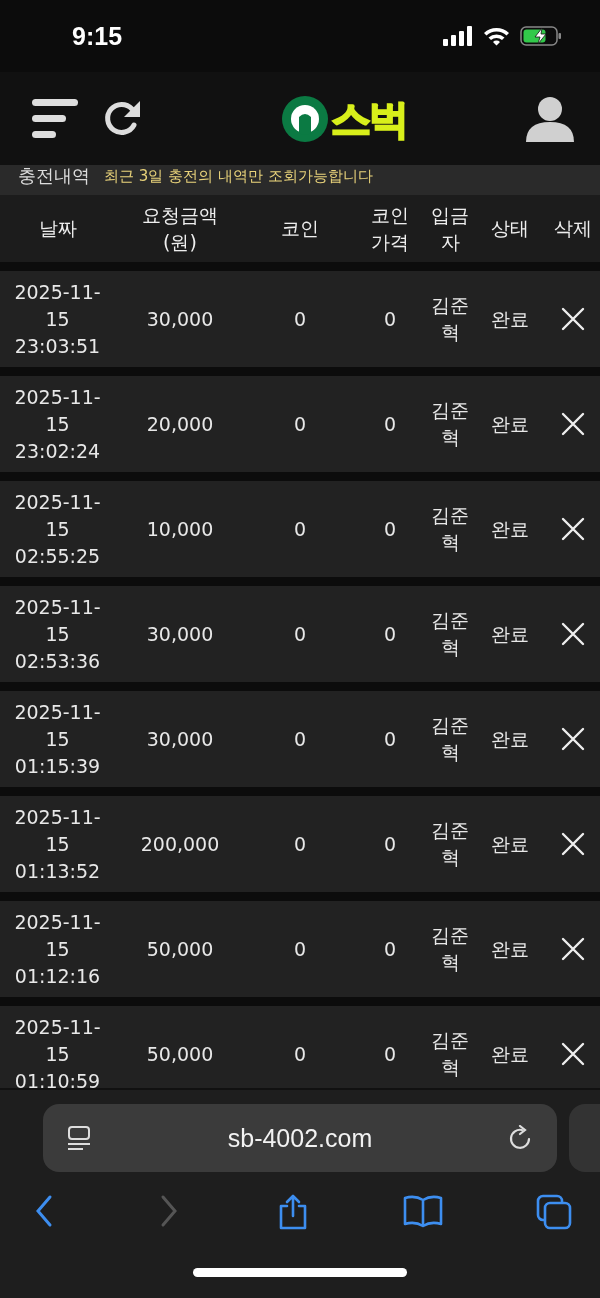 This screenshot has height=1298, width=600. I want to click on url-text: sb-4002.com, so click(300, 1138).